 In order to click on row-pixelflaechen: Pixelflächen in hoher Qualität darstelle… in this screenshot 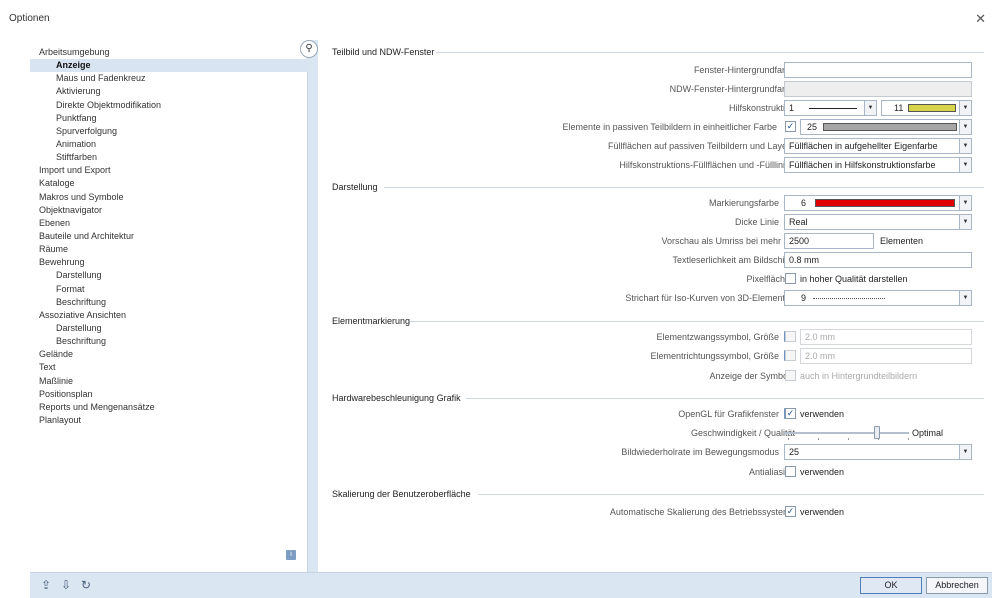, I will do `click(655, 279)`.